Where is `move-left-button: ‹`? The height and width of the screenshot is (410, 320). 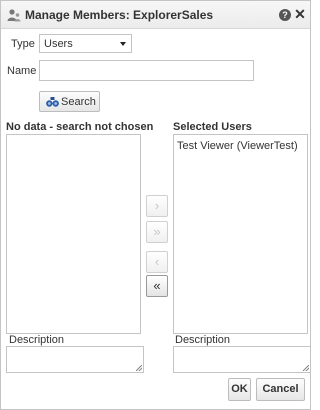
move-left-button: ‹ is located at coordinates (157, 262).